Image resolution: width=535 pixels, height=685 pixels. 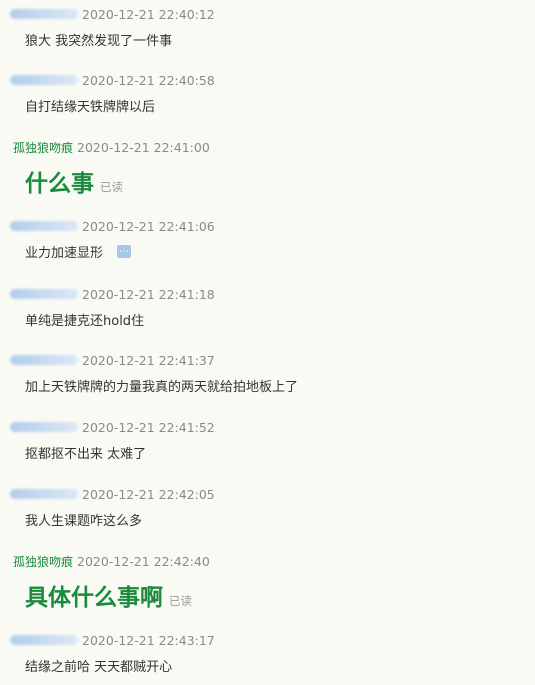 I want to click on message-timestamp: 2020-12-21 22:40:58, so click(x=148, y=80).